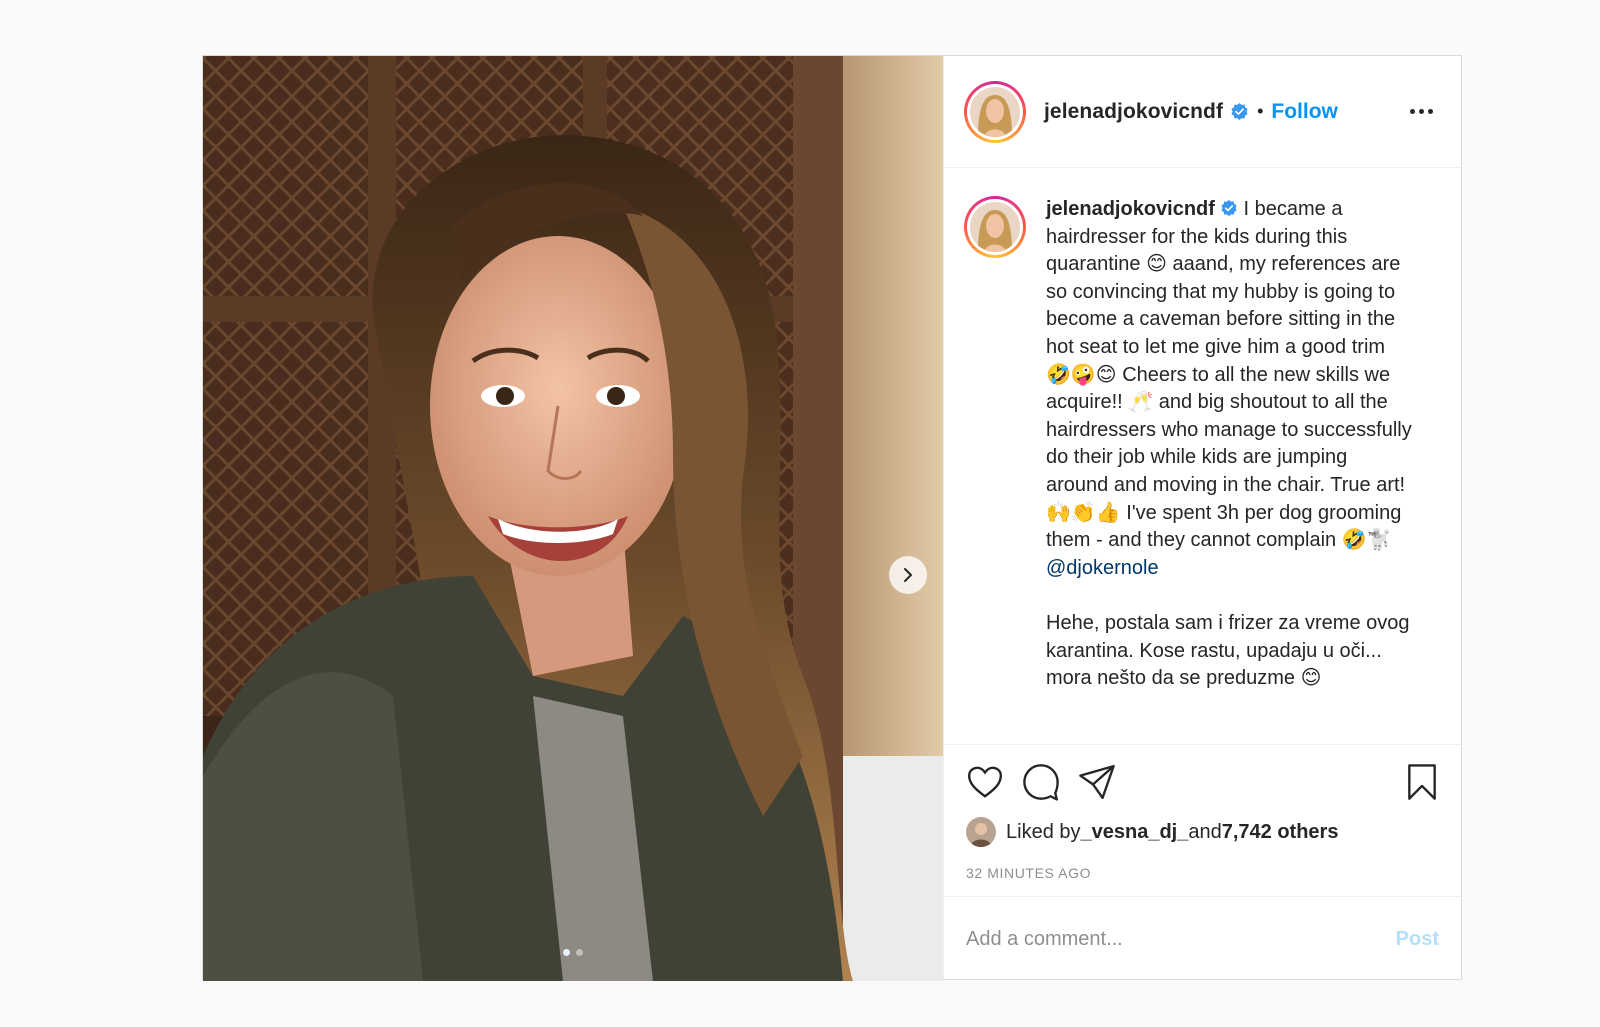 This screenshot has height=1027, width=1600. I want to click on post-comment-button: Post, so click(1417, 939).